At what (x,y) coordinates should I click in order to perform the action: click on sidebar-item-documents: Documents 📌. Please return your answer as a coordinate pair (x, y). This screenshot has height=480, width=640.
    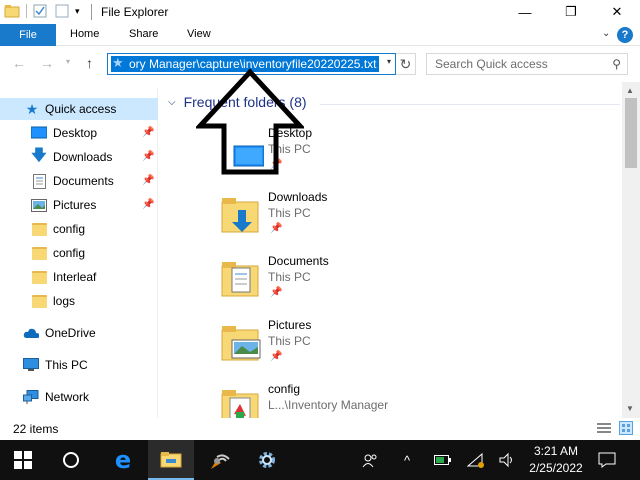
    Looking at the image, I should click on (79, 181).